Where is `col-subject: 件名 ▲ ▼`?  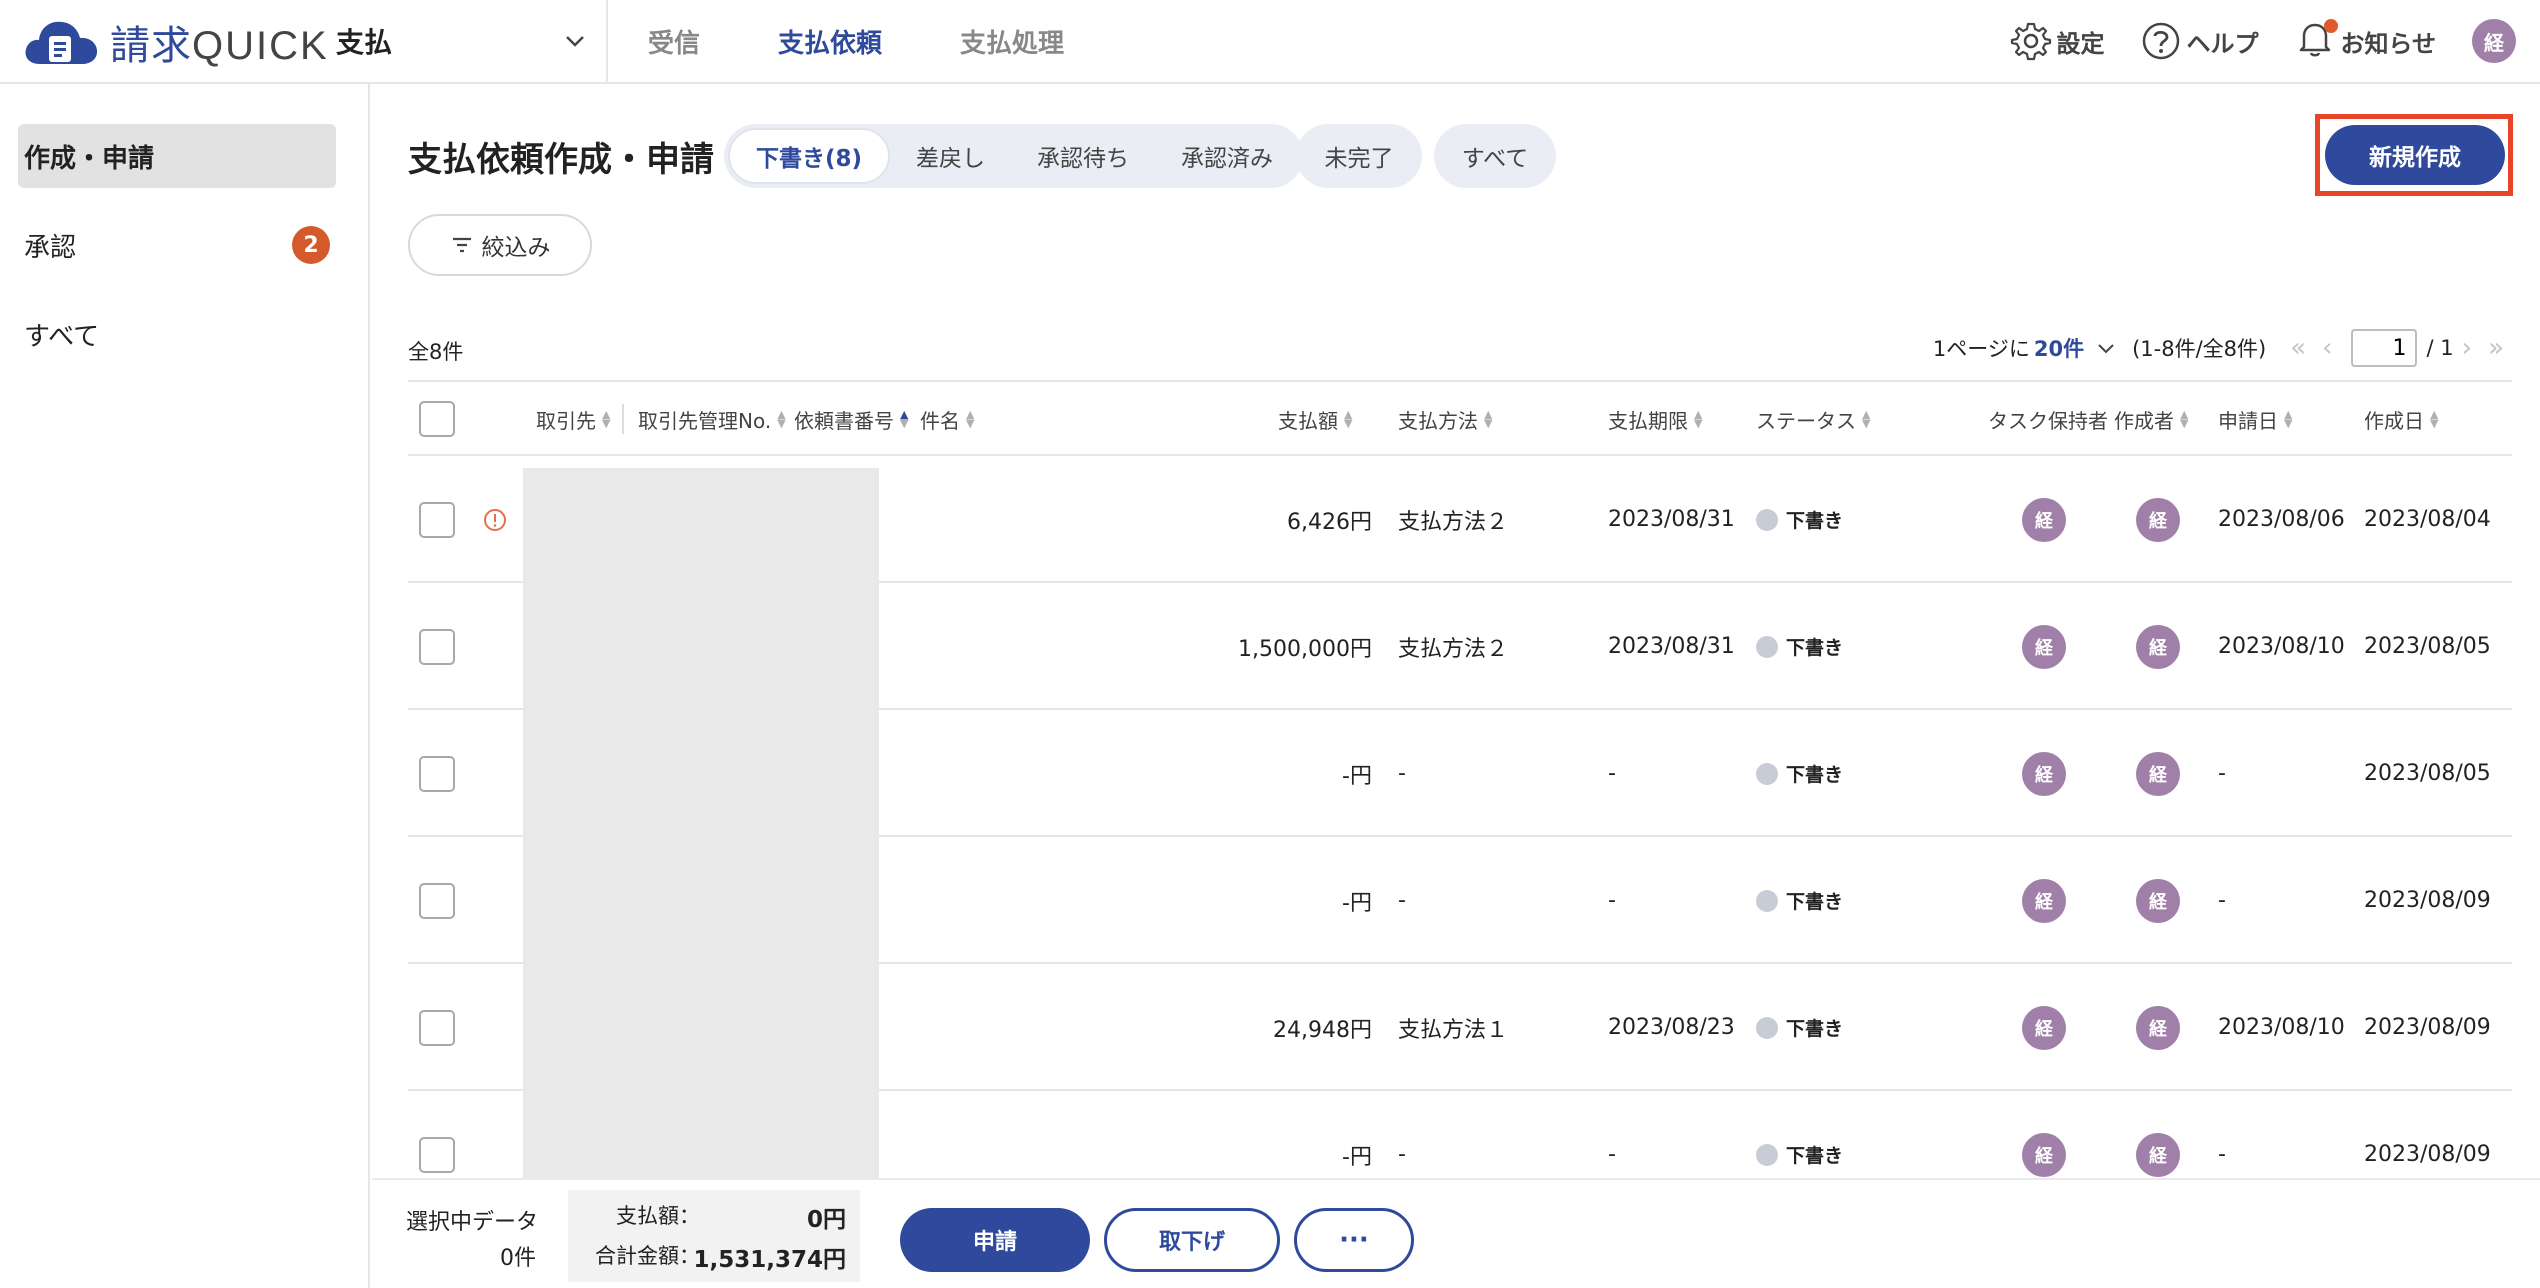 col-subject: 件名 ▲ ▼ is located at coordinates (947, 419).